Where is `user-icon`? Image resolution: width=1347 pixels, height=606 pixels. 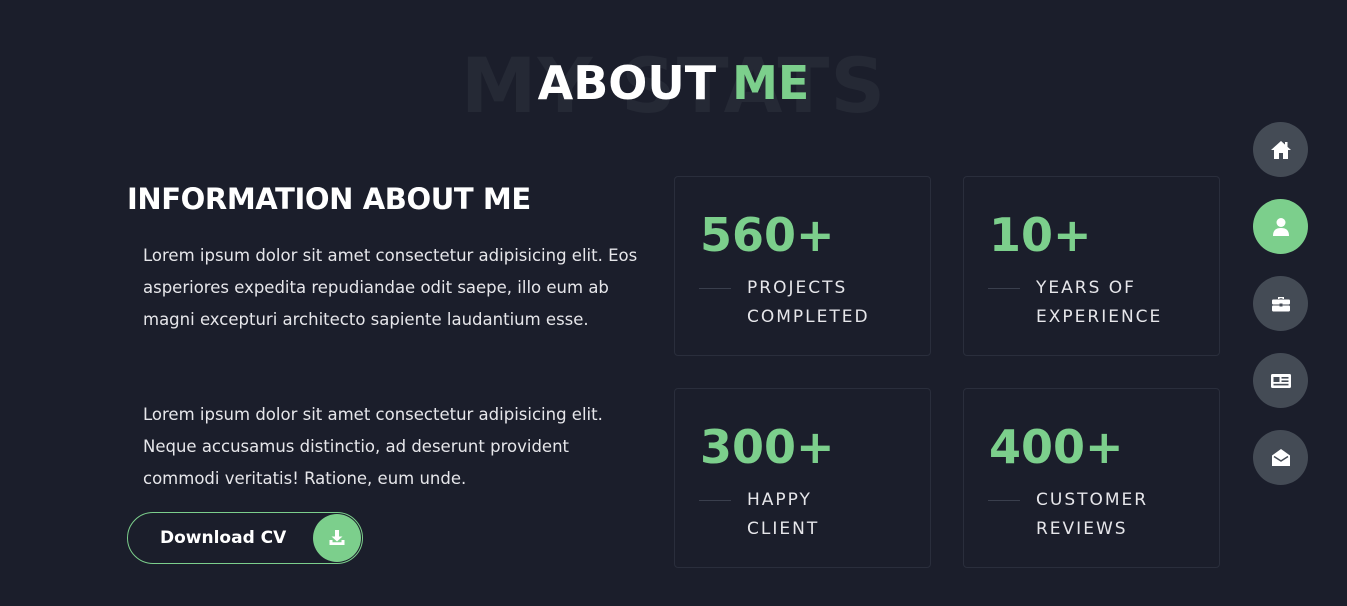
user-icon is located at coordinates (1280, 226).